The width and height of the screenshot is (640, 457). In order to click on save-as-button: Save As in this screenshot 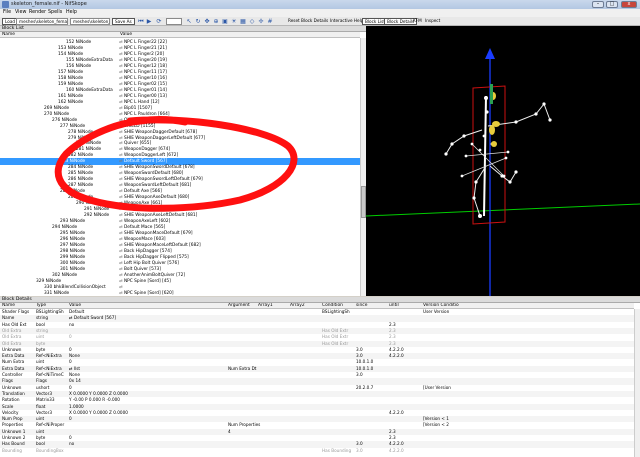, I will do `click(123, 21)`.